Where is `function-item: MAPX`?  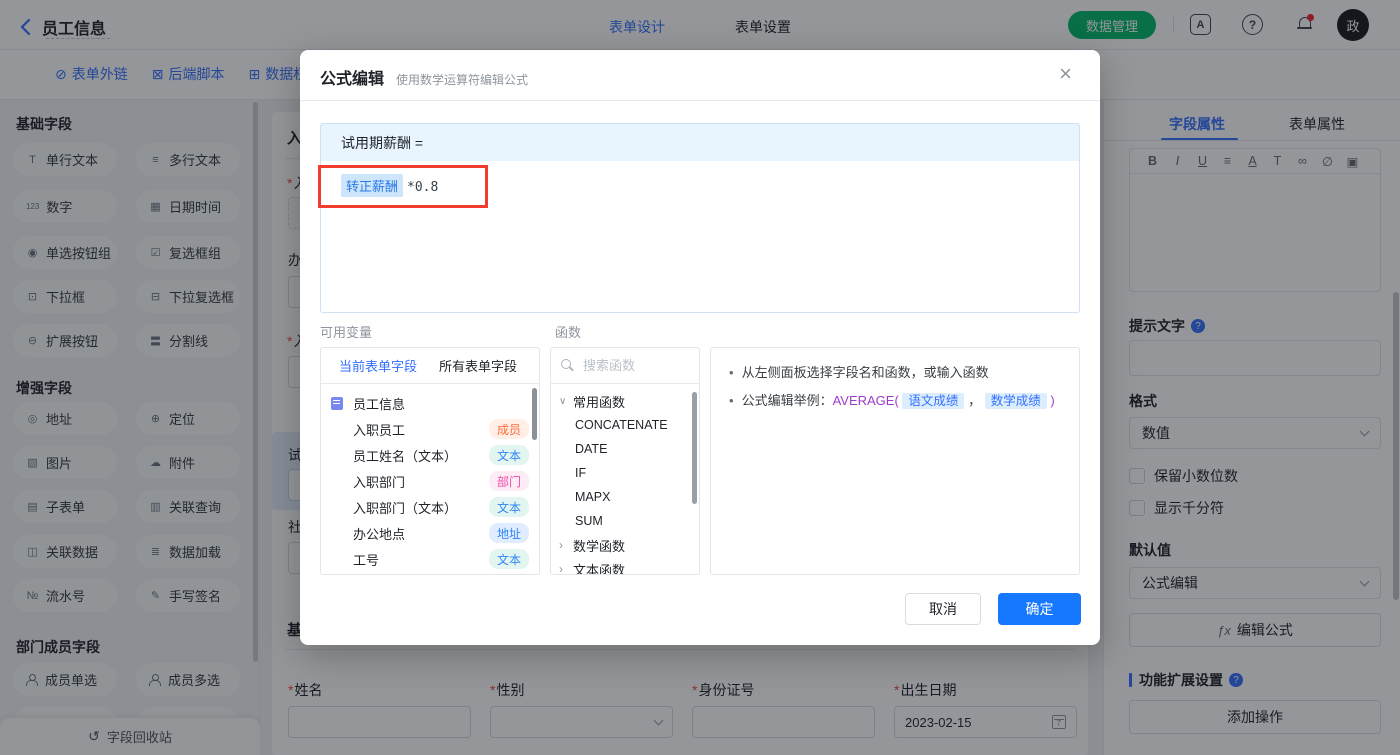 function-item: MAPX is located at coordinates (625, 497).